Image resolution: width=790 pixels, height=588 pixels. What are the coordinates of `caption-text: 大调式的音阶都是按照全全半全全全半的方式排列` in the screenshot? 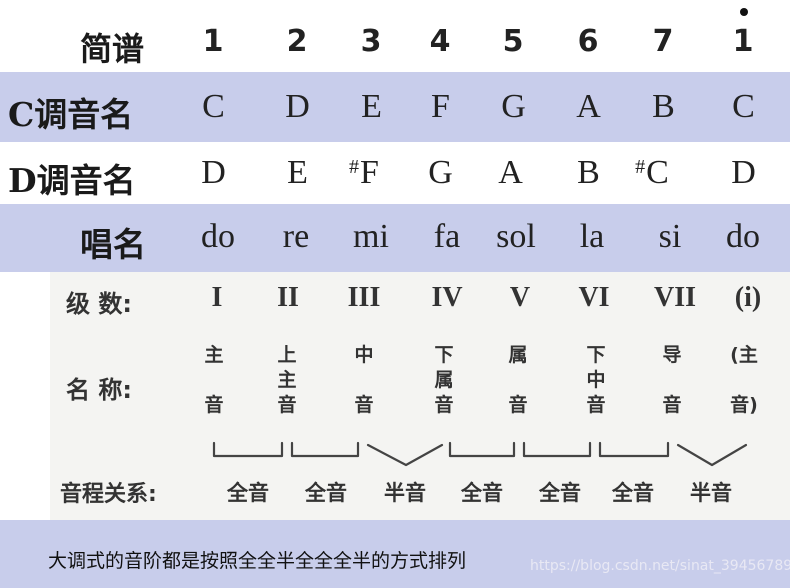 It's located at (257, 561).